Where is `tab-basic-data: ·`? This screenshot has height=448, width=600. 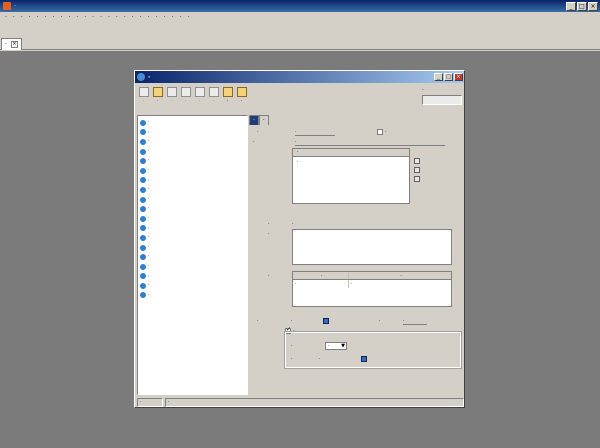 tab-basic-data: · is located at coordinates (254, 120).